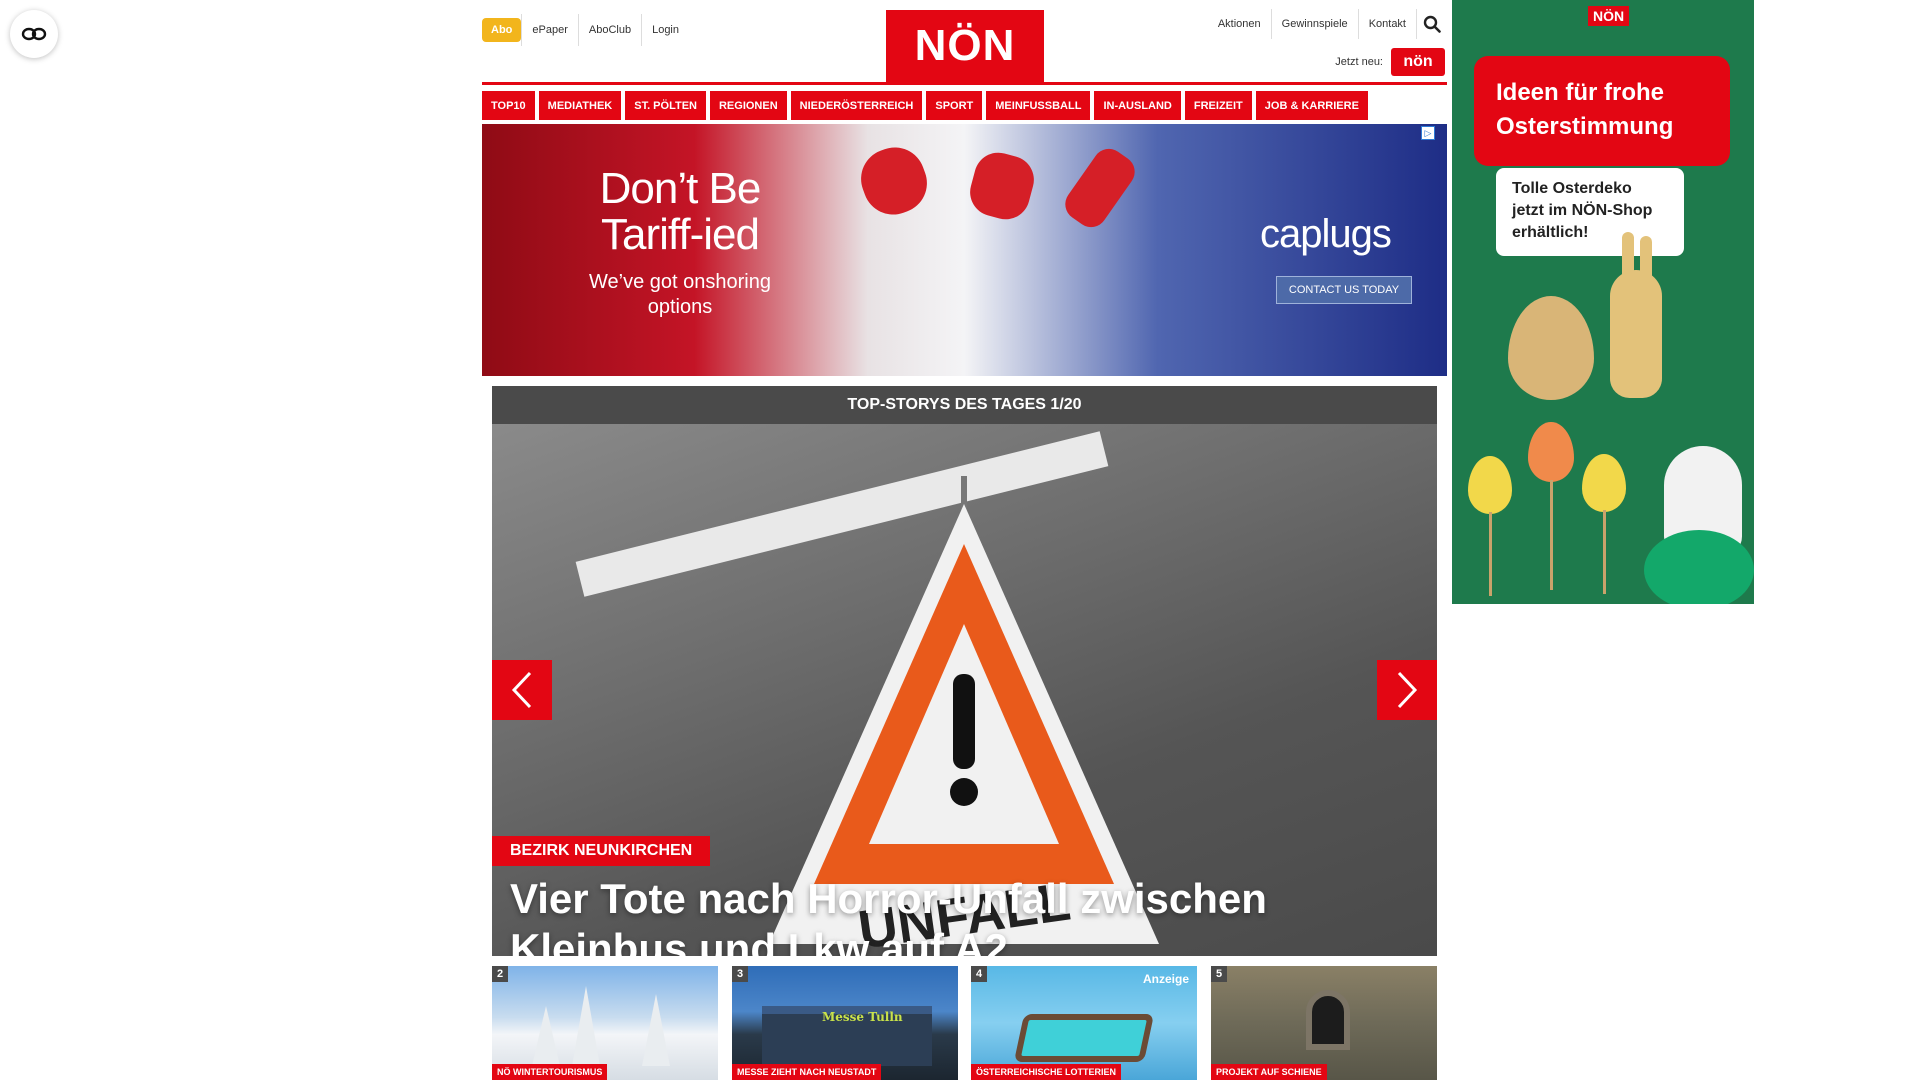 The image size is (1920, 1080). What do you see at coordinates (1609, 16) in the screenshot?
I see `sky-ad-brand: NÖN` at bounding box center [1609, 16].